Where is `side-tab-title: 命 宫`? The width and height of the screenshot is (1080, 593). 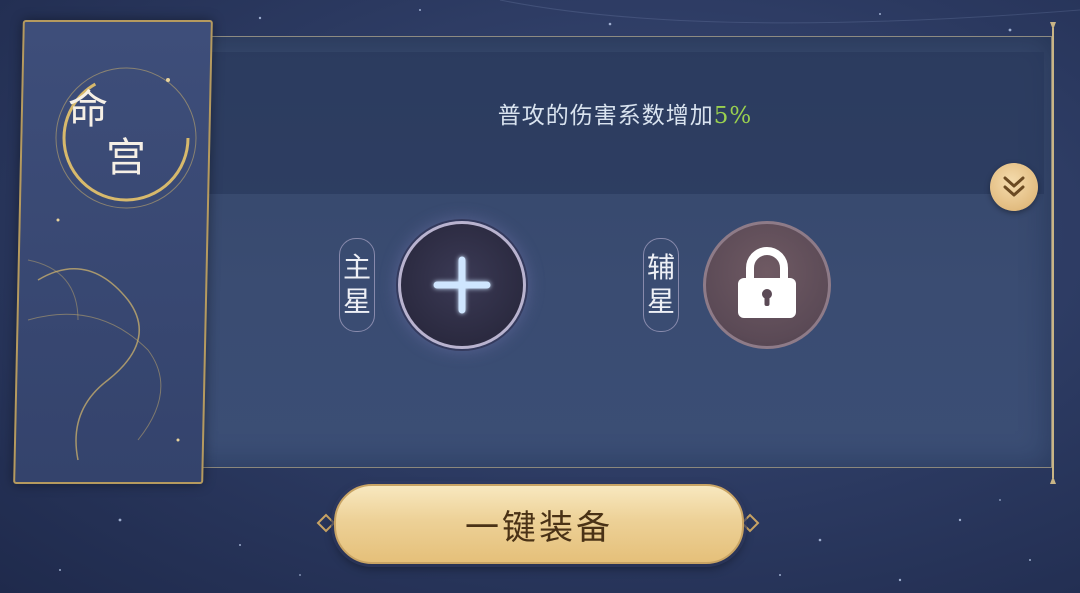 side-tab-title: 命 宫 is located at coordinates (118, 129).